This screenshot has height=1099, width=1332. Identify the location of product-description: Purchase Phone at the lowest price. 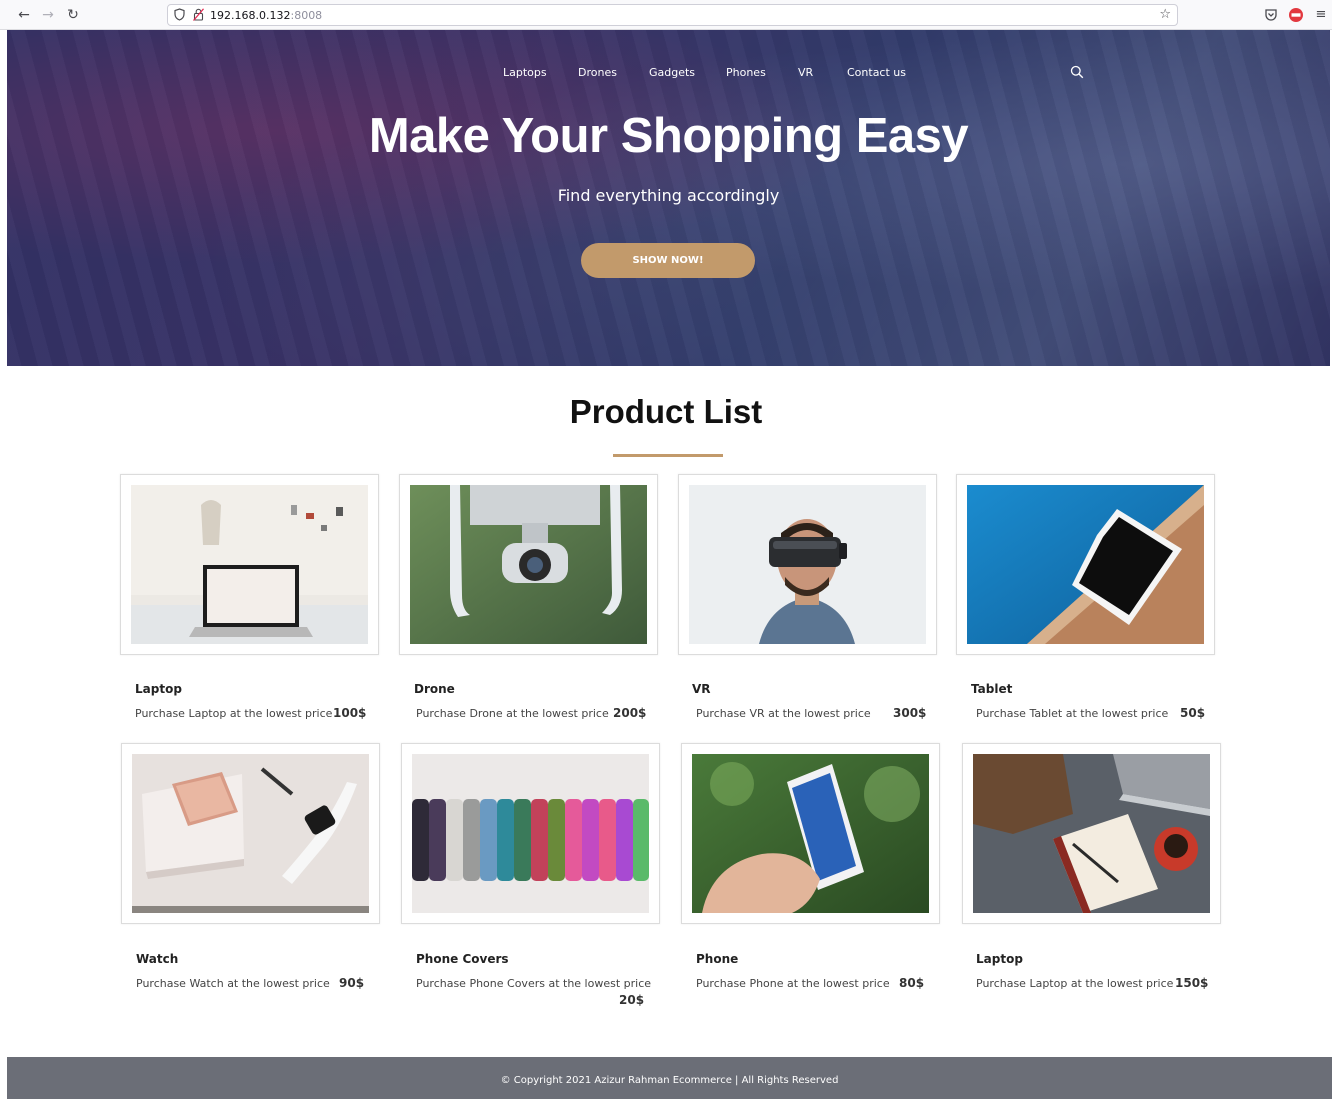
(793, 983).